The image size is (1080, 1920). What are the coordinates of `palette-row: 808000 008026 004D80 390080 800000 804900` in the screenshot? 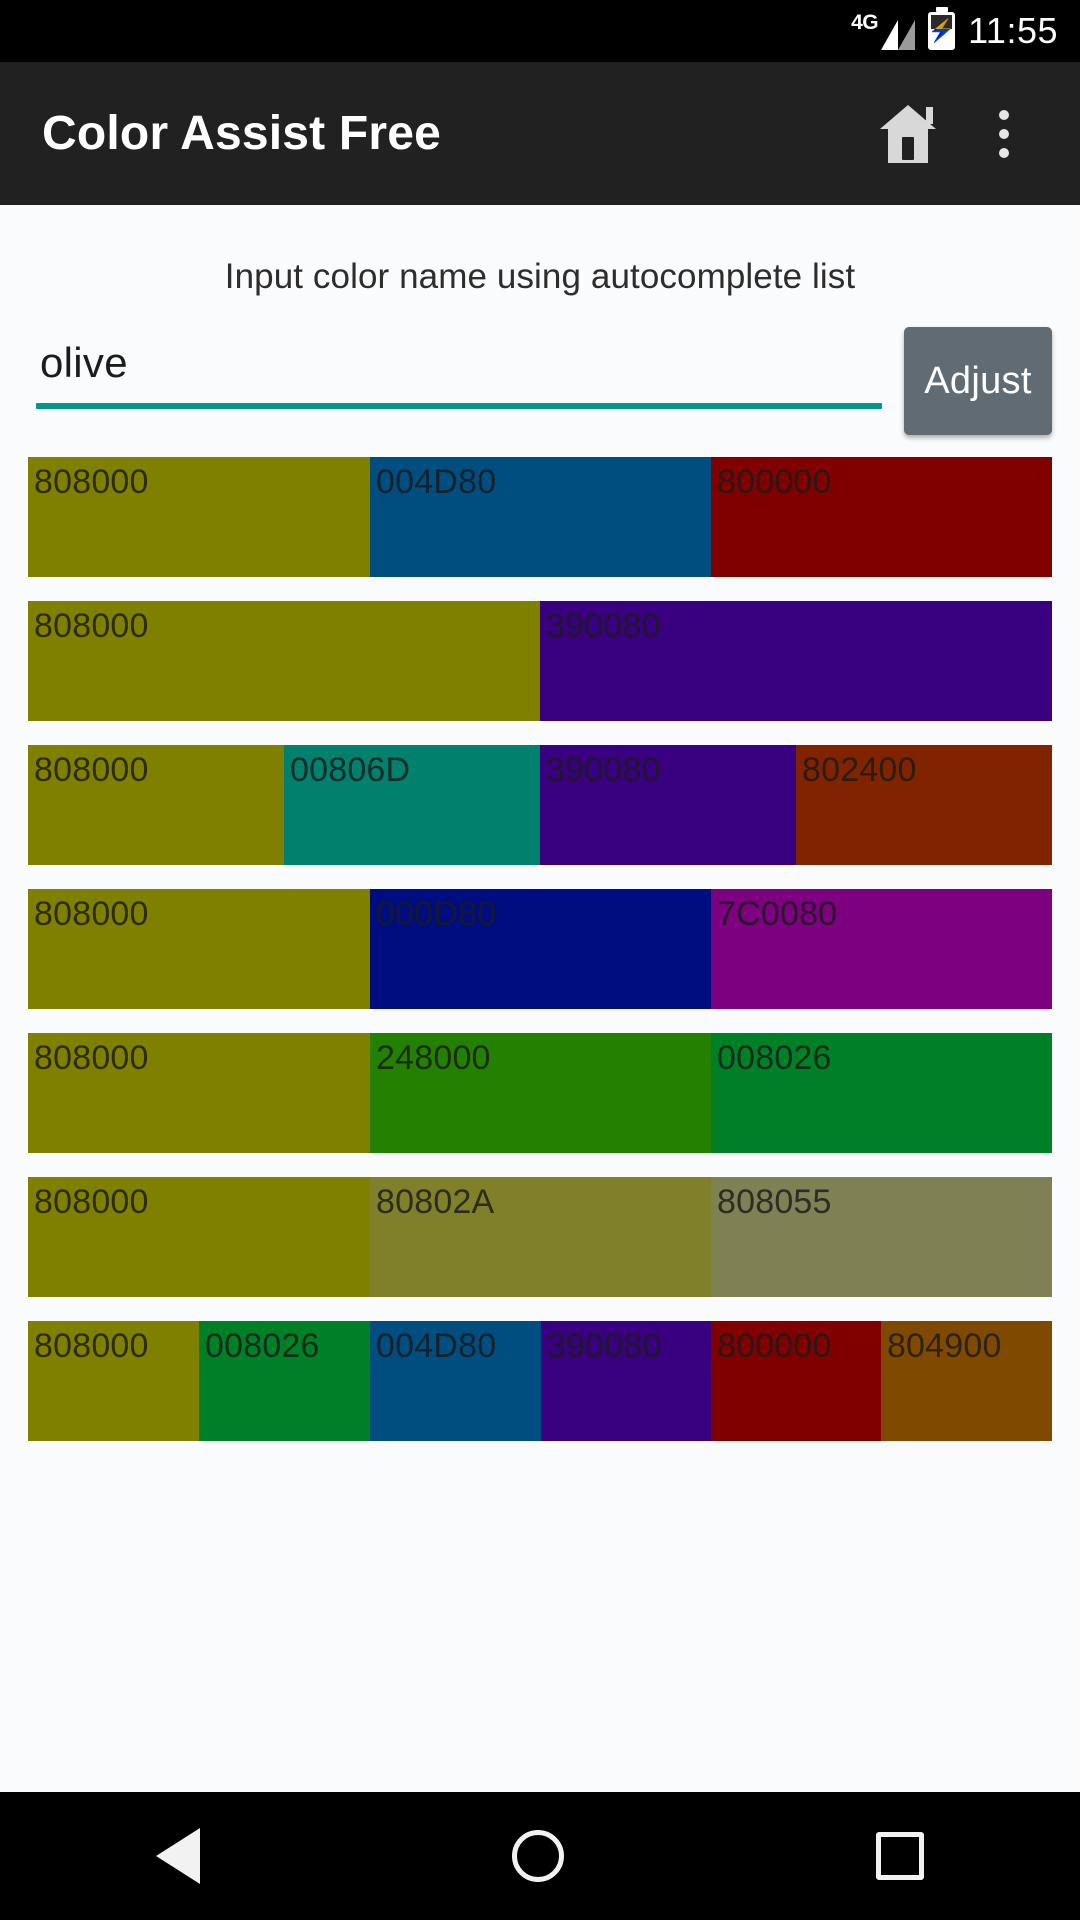 It's located at (540, 1381).